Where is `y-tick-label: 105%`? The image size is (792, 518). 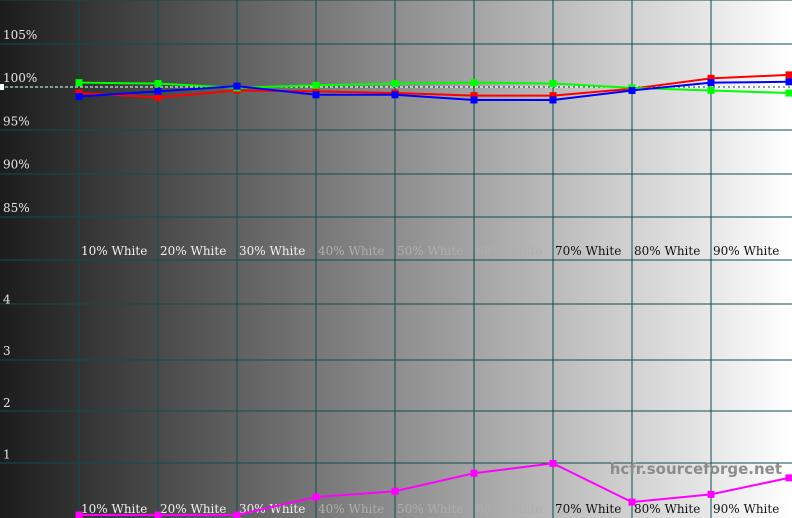
y-tick-label: 105% is located at coordinates (20, 35).